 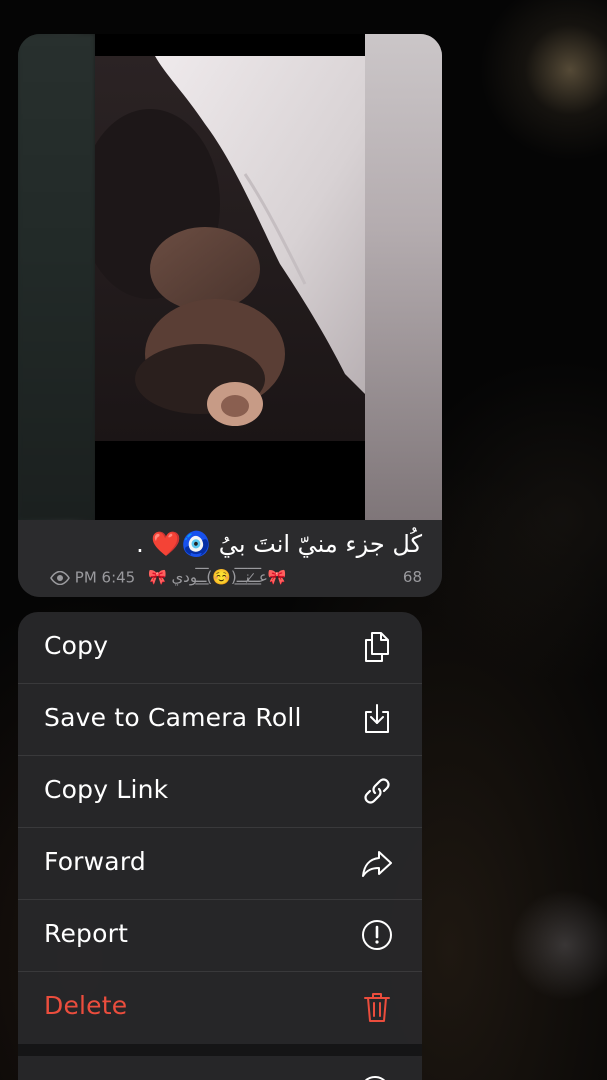 What do you see at coordinates (95, 861) in the screenshot?
I see `menu-item-label: Forward` at bounding box center [95, 861].